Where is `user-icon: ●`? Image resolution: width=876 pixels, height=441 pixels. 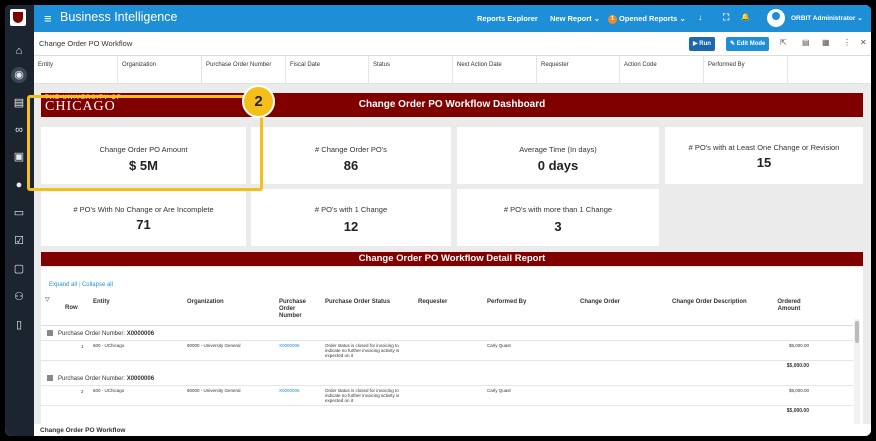 user-icon: ● is located at coordinates (19, 185).